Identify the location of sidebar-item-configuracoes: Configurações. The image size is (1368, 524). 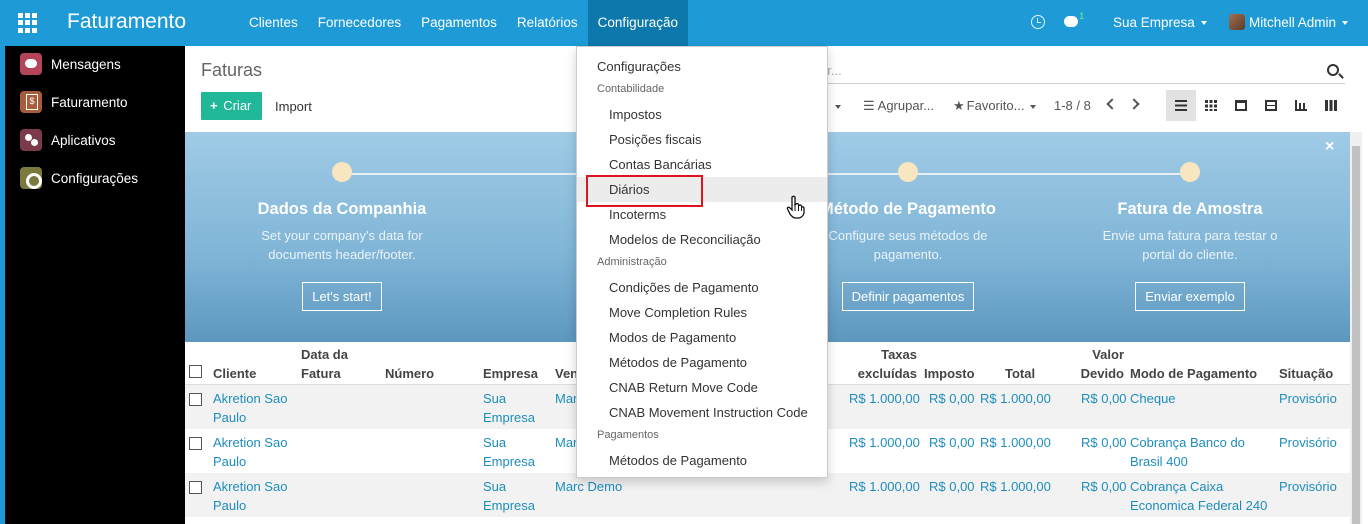
(79, 178).